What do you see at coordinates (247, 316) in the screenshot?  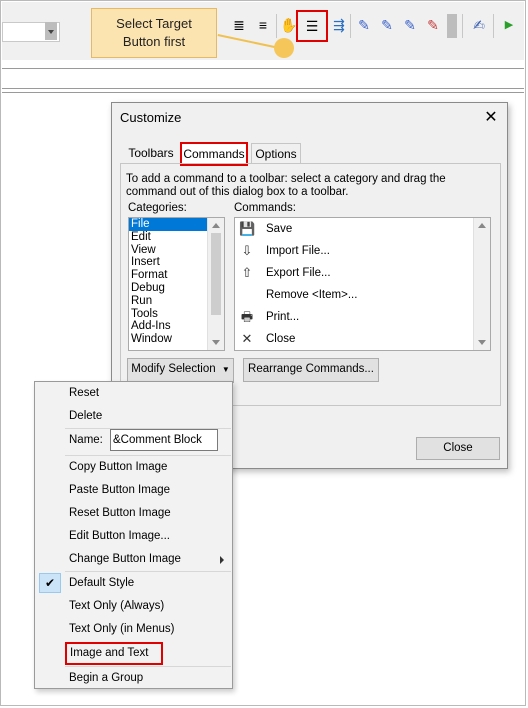 I see `print-icon: 🖶` at bounding box center [247, 316].